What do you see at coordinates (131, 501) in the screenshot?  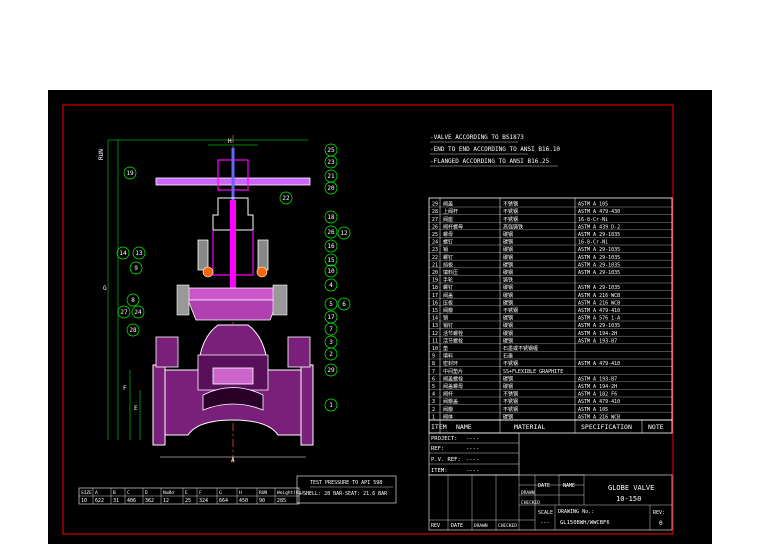 I see `dim-value-cell: 406` at bounding box center [131, 501].